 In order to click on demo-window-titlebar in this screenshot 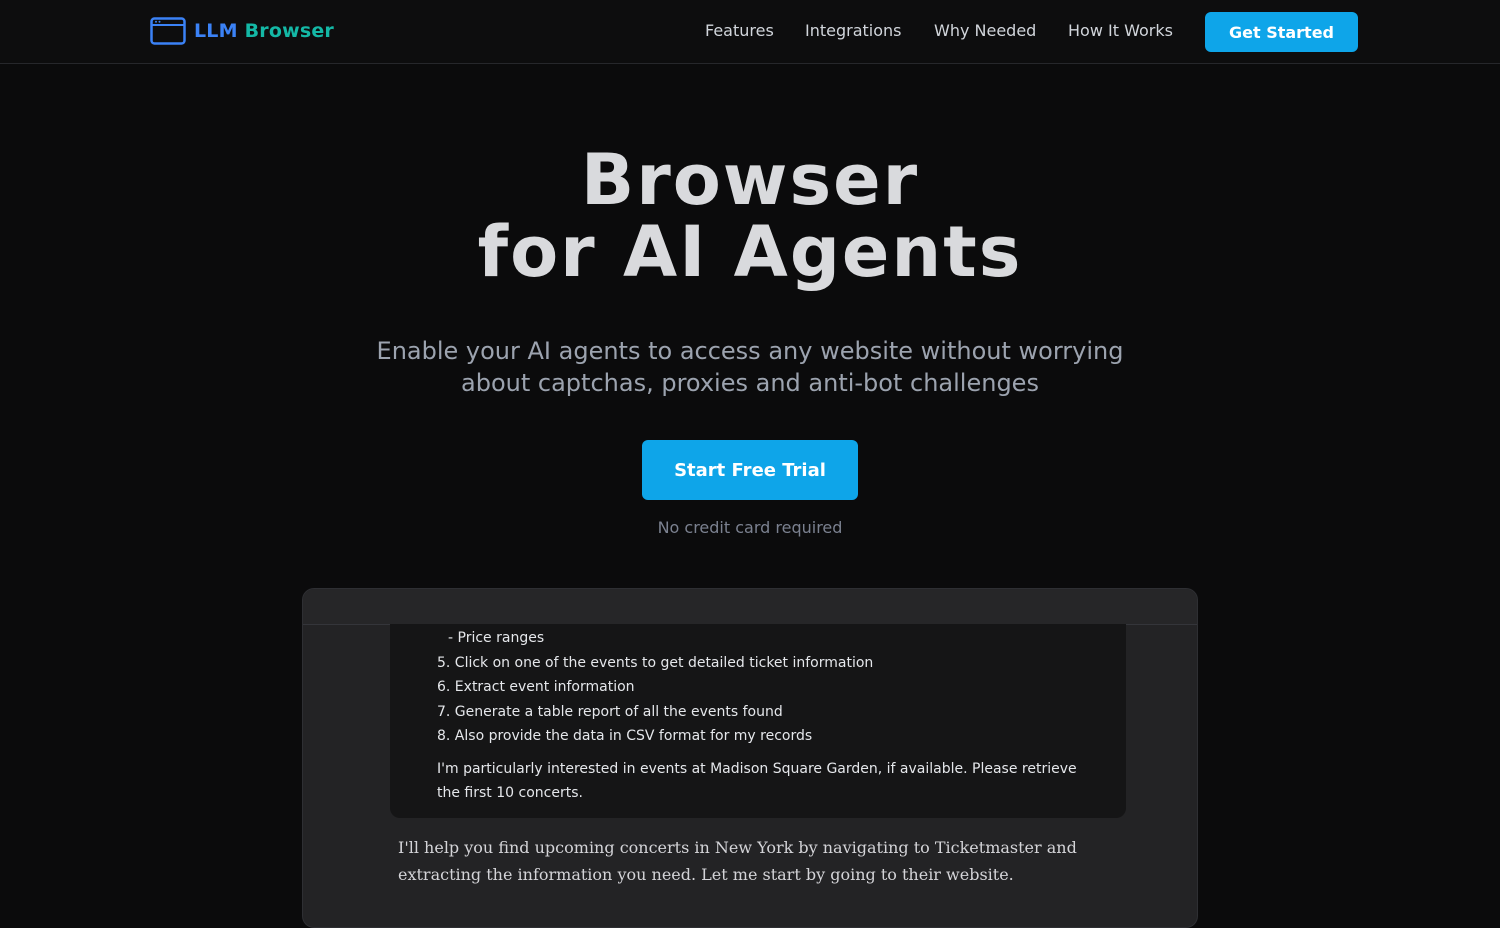, I will do `click(750, 607)`.